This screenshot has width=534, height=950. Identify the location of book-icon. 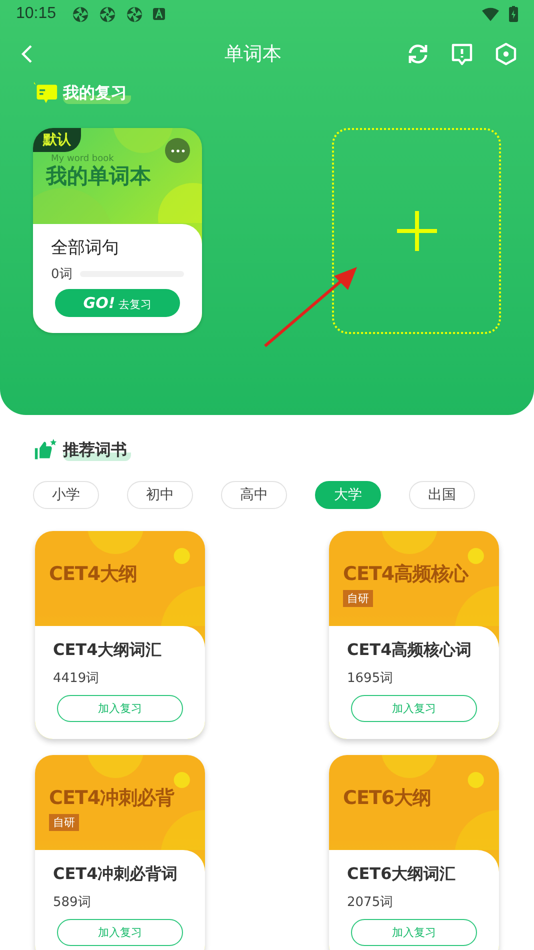
(46, 93).